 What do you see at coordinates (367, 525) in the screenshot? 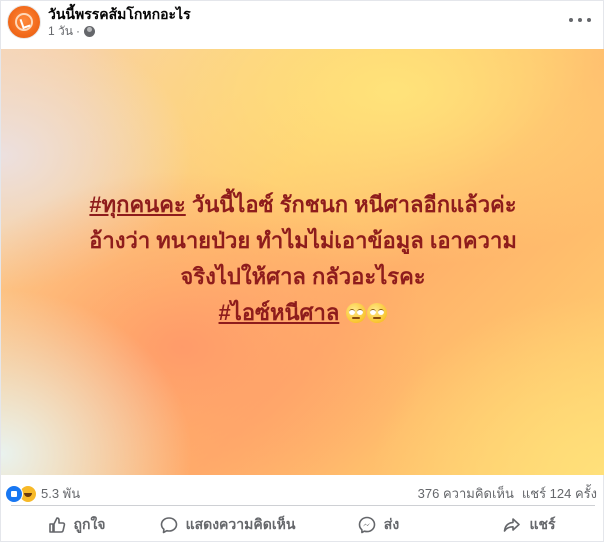
I see `messenger-icon` at bounding box center [367, 525].